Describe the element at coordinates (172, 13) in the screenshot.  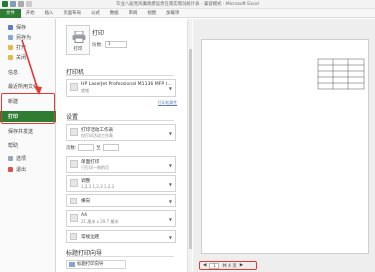
I see `tab-addins: 加载项` at that location.